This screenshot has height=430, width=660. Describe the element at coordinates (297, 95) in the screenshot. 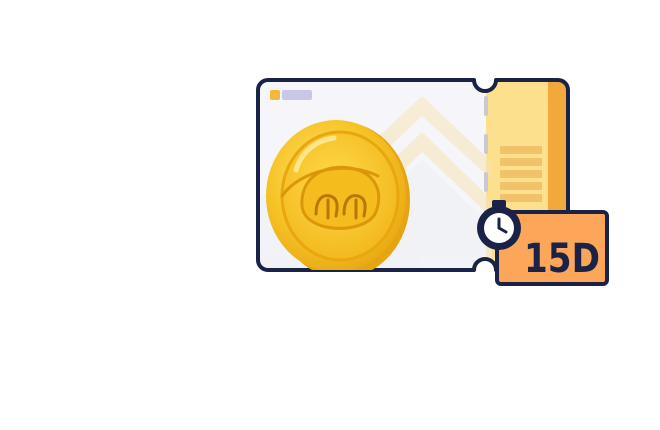

I see `ticket-tag-bar` at that location.